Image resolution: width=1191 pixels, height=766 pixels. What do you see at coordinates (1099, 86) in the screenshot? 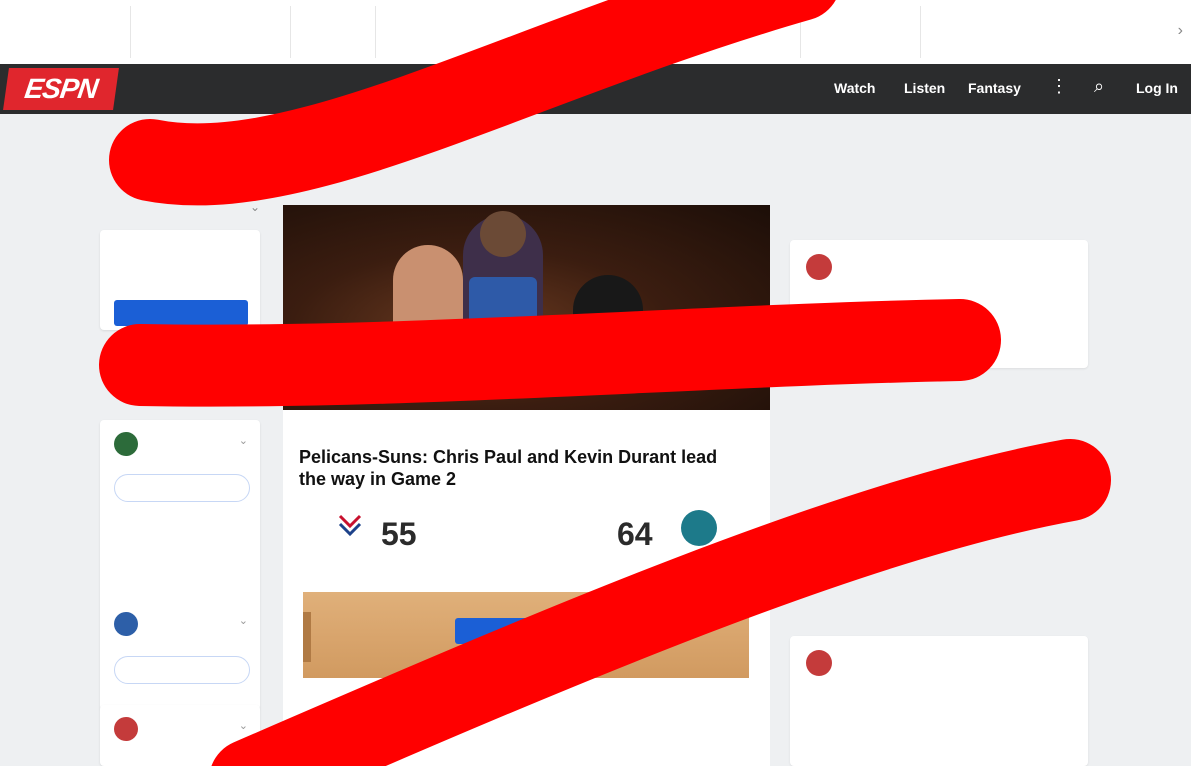
I see `search-icon: ⌕` at bounding box center [1099, 86].